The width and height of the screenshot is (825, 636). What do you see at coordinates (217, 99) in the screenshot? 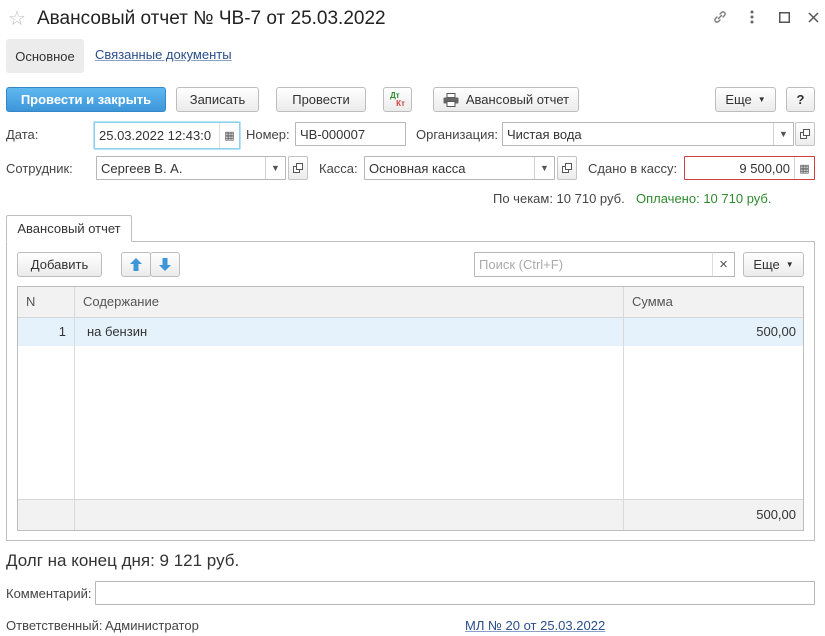
I see `save-button: Записать` at bounding box center [217, 99].